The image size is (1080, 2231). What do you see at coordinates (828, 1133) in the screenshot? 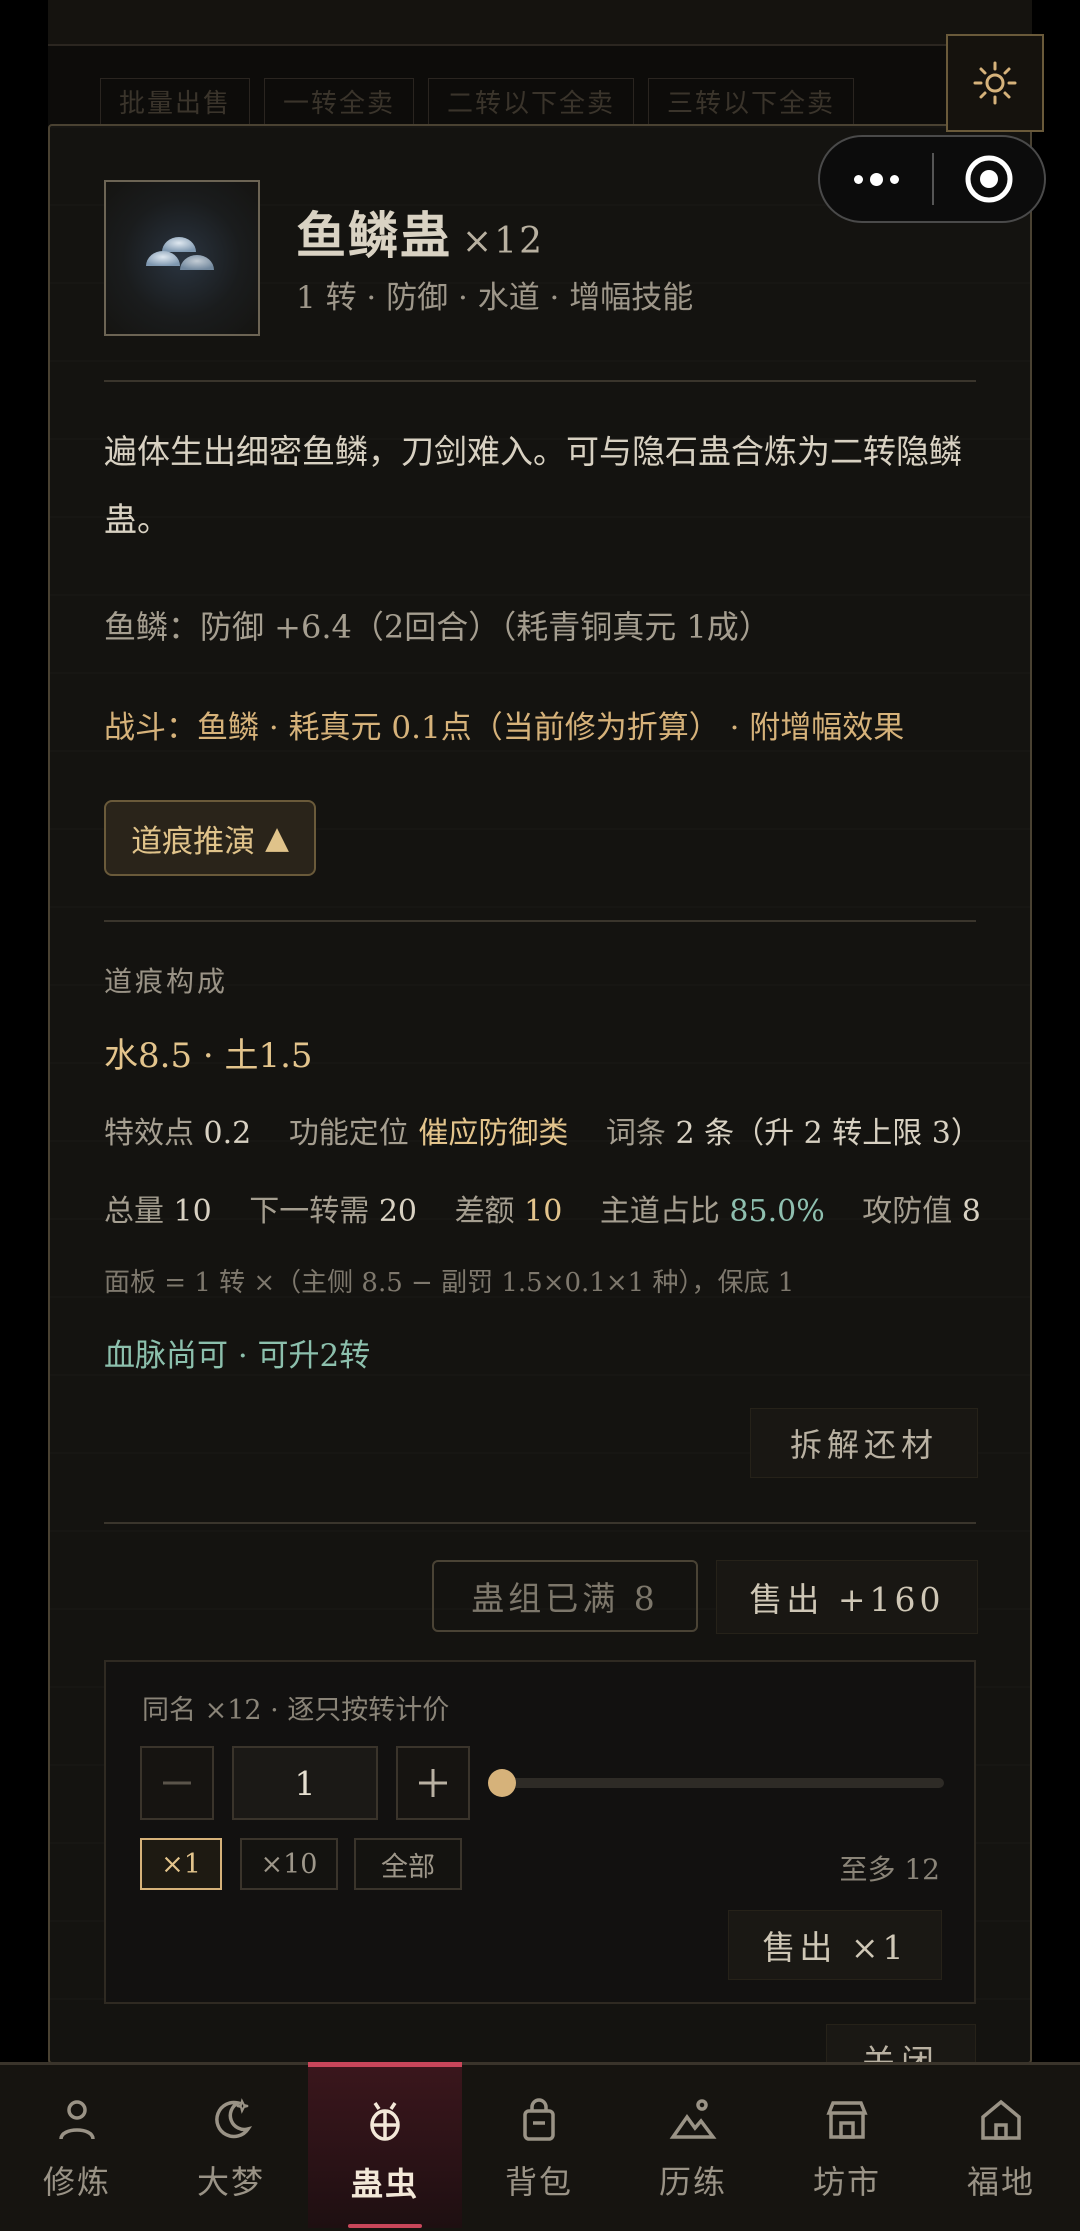
I see `stat-value: 2 条（升 2 转上限 3）` at bounding box center [828, 1133].